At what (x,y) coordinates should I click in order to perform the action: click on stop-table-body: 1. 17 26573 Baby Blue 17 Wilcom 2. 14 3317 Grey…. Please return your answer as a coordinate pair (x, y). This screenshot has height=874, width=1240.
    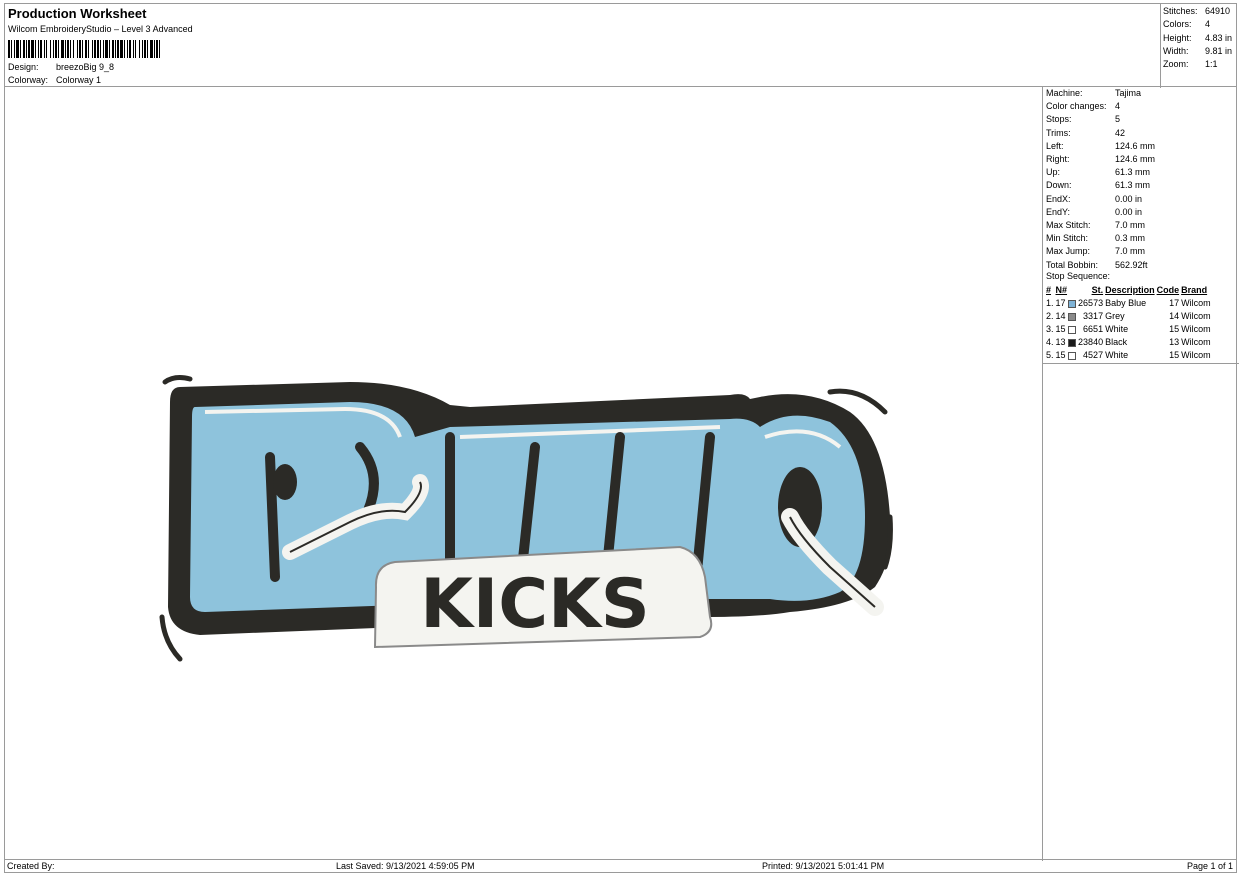
    Looking at the image, I should click on (1128, 329).